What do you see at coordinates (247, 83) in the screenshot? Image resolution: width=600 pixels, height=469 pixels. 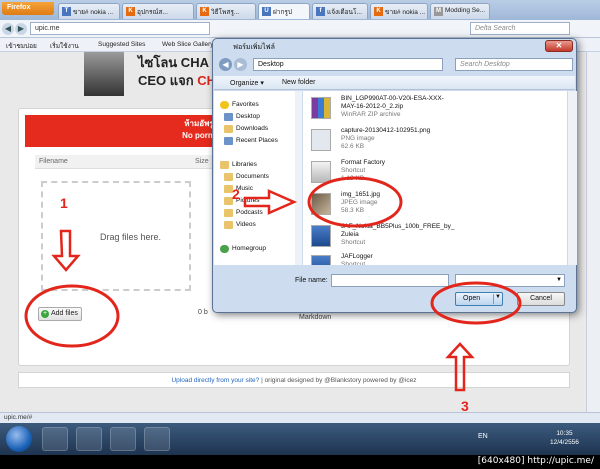 I see `organize-menu: Organize ▾` at bounding box center [247, 83].